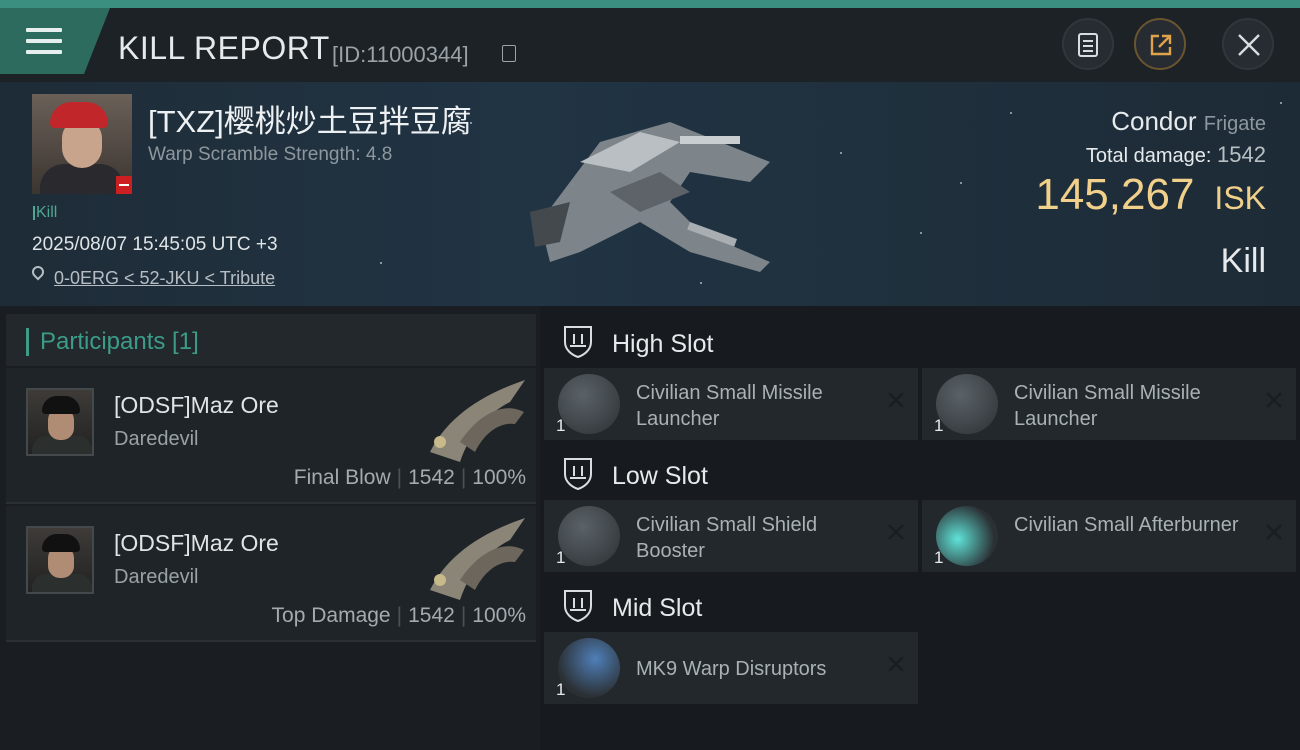 The height and width of the screenshot is (750, 1300). I want to click on clipboard-icon, so click(1088, 45).